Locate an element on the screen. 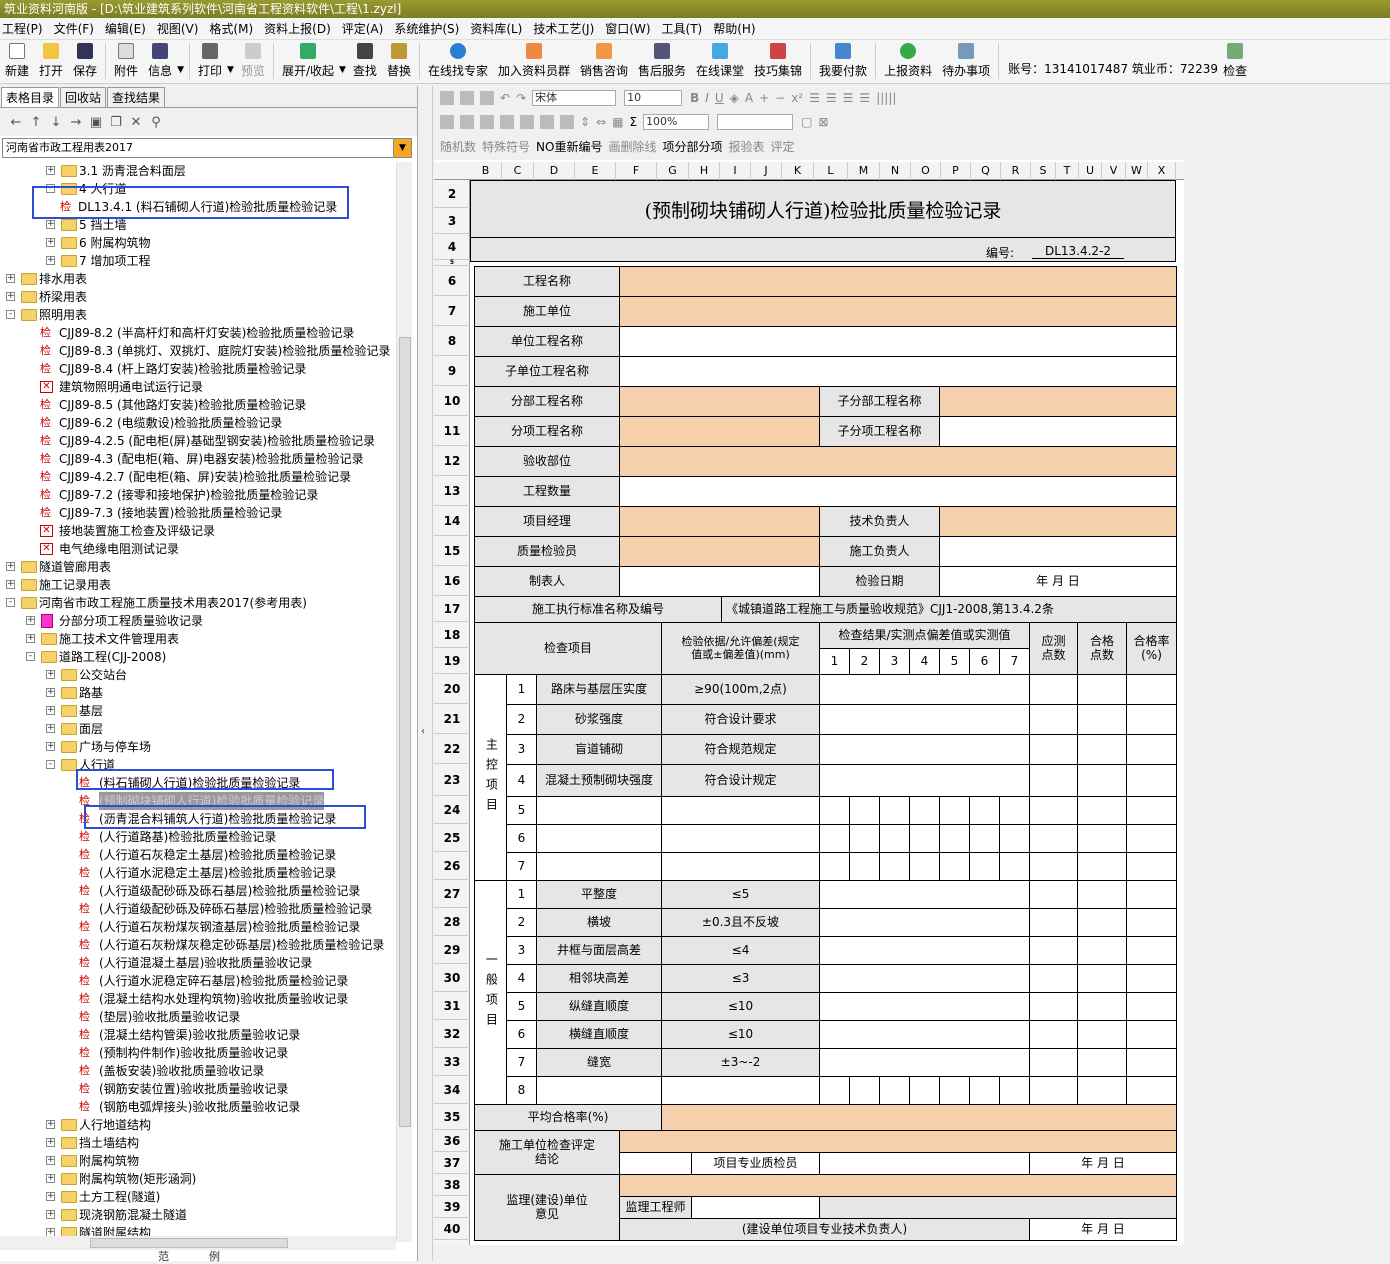  row-header: 21 is located at coordinates (452, 719).